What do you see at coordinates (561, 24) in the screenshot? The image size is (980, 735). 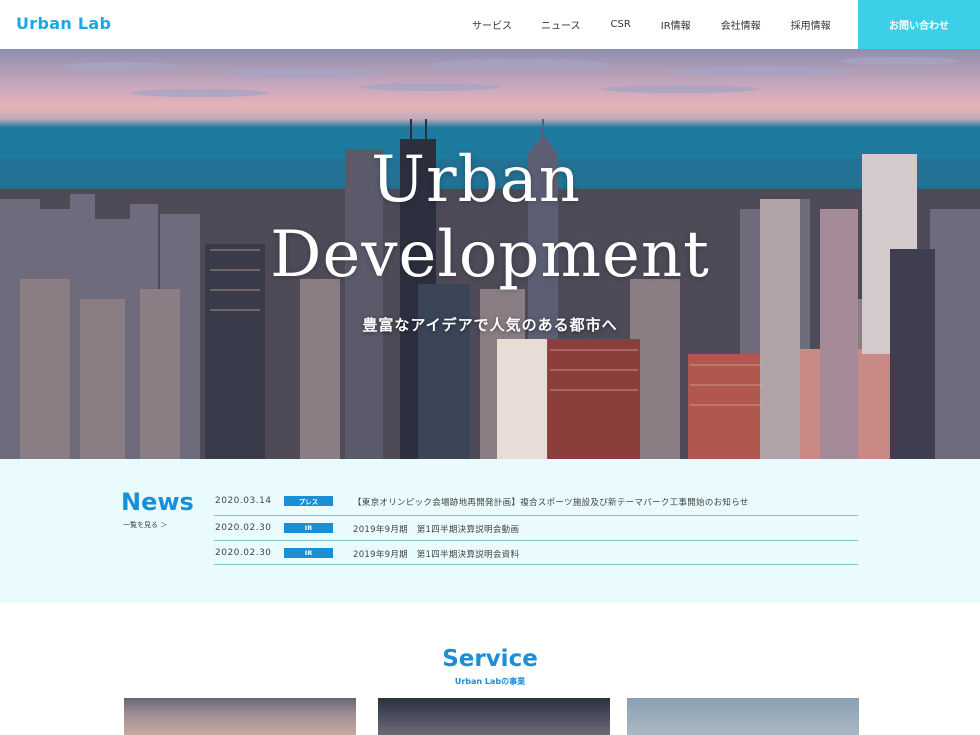 I see `nav-item-news: ニュース` at bounding box center [561, 24].